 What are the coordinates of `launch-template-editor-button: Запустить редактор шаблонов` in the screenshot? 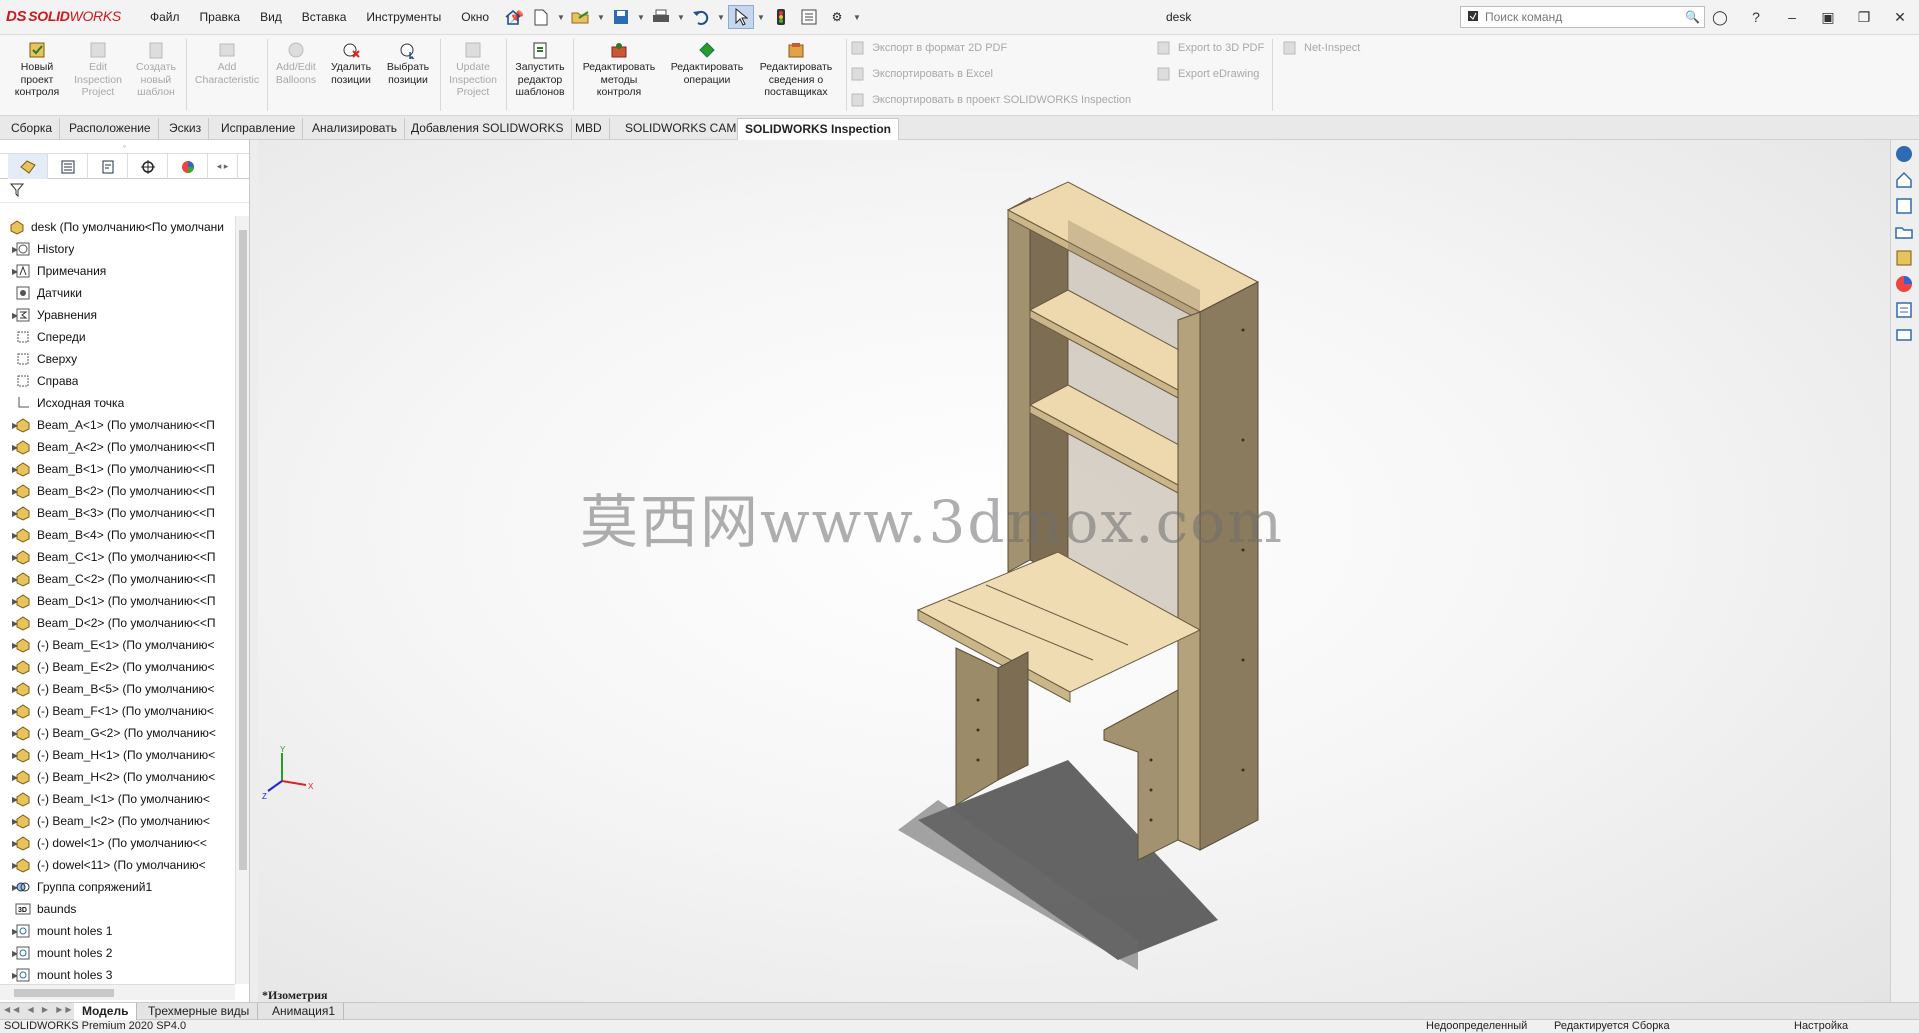 It's located at (540, 70).